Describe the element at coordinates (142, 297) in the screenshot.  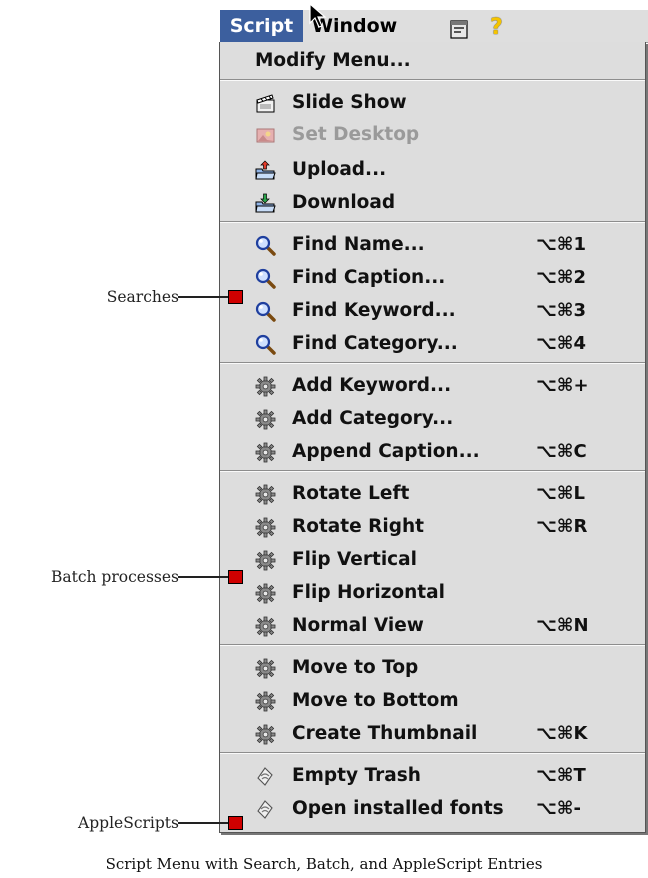
I see `searches-callout-label: Searches` at that location.